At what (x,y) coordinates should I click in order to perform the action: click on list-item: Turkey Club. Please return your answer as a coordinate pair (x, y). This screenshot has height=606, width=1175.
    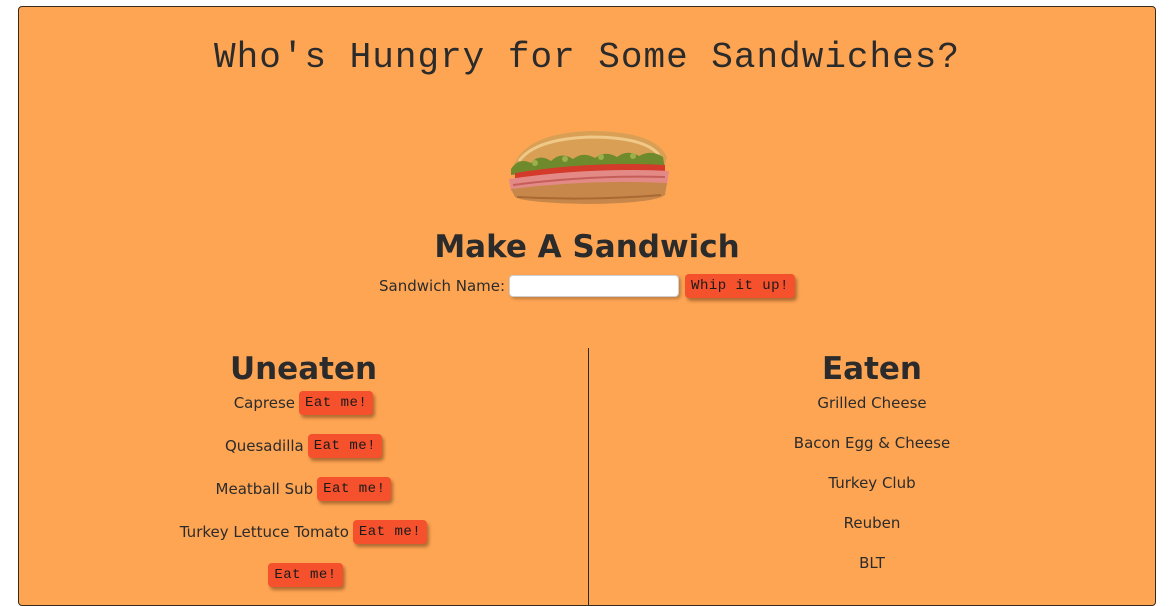
    Looking at the image, I should click on (872, 483).